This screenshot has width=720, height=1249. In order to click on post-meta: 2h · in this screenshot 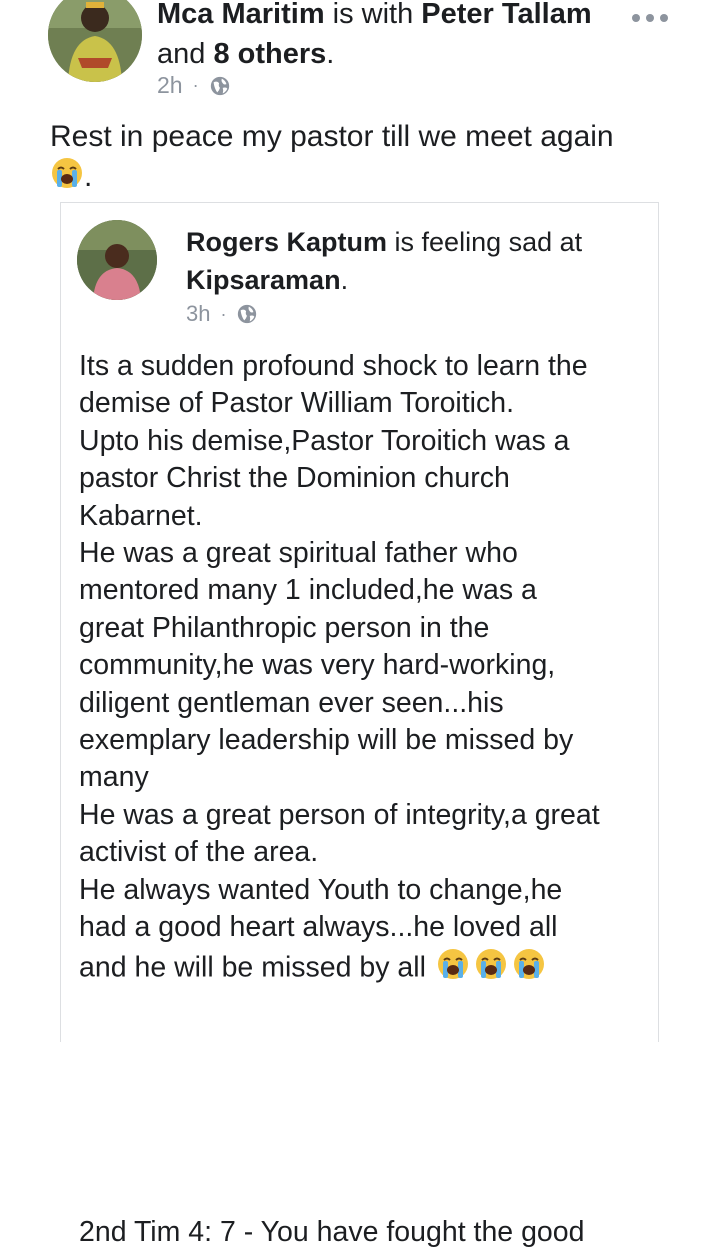, I will do `click(194, 85)`.